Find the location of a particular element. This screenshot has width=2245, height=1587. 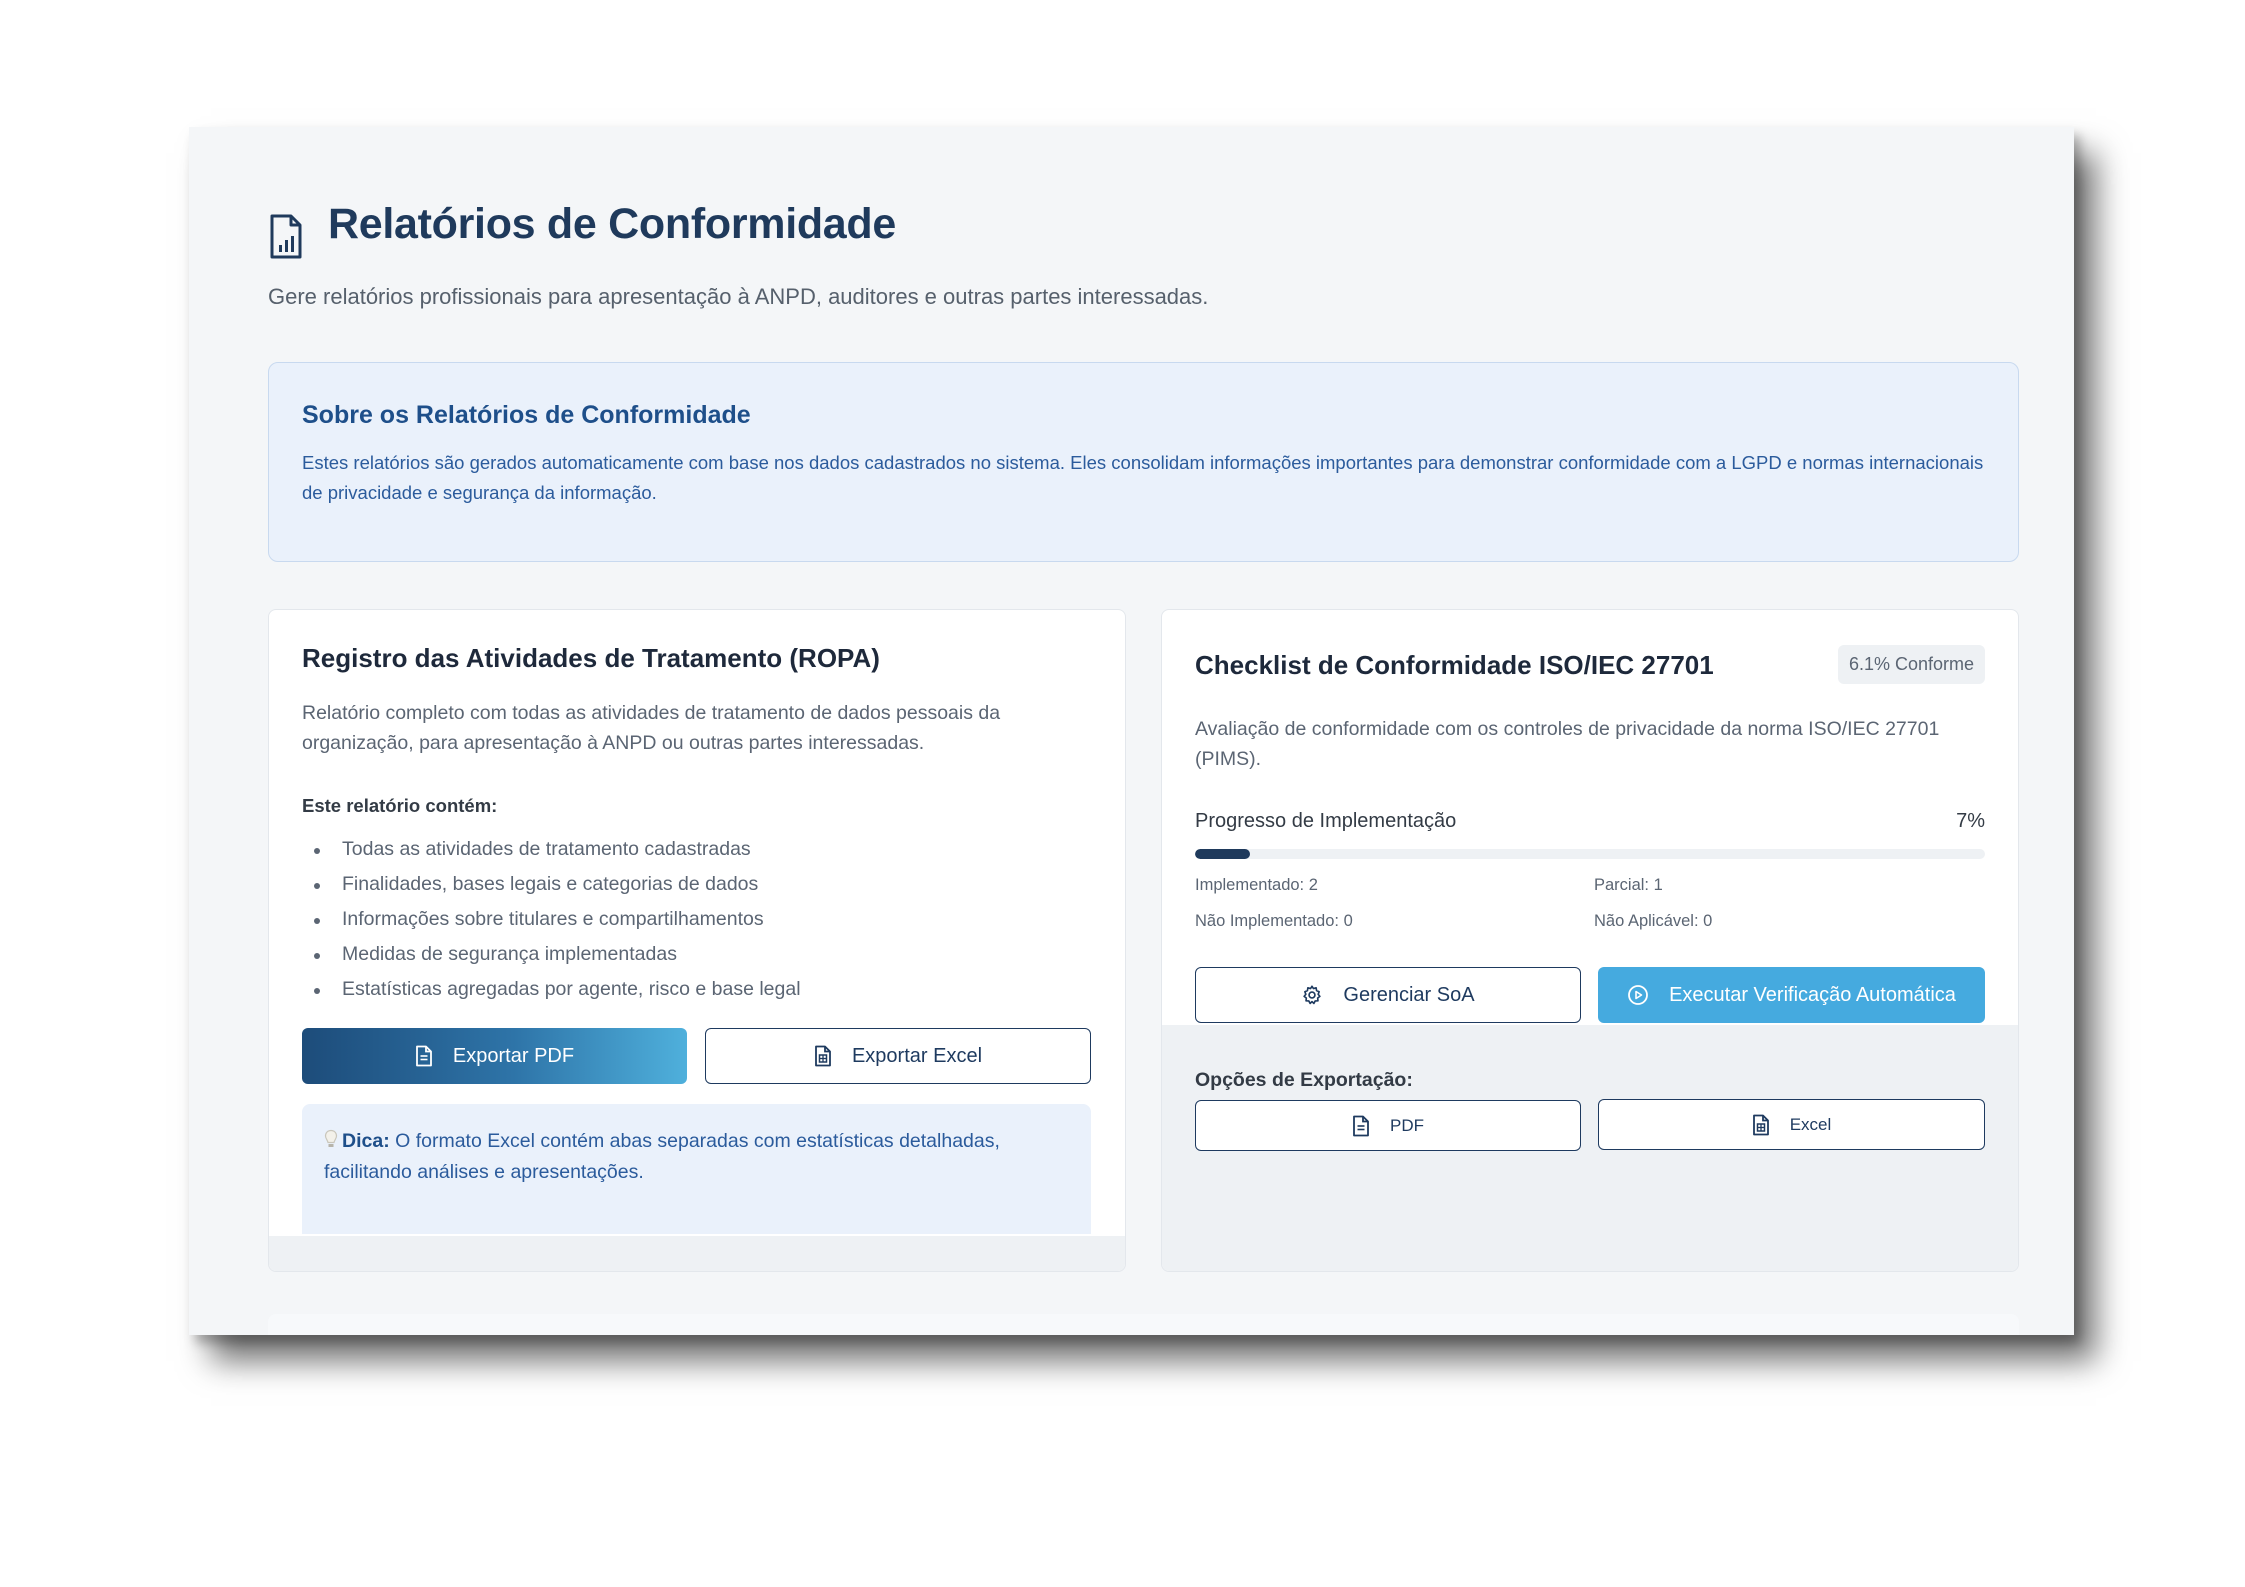

next-card-edge is located at coordinates (1143, 1324).